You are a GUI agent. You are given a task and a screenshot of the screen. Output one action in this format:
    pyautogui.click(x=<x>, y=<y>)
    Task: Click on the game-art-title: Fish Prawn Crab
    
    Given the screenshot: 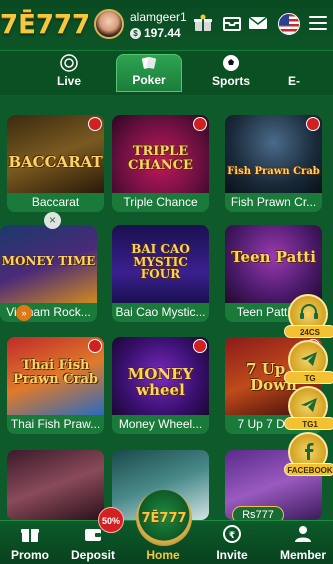 What is the action you would take?
    pyautogui.click(x=273, y=171)
    